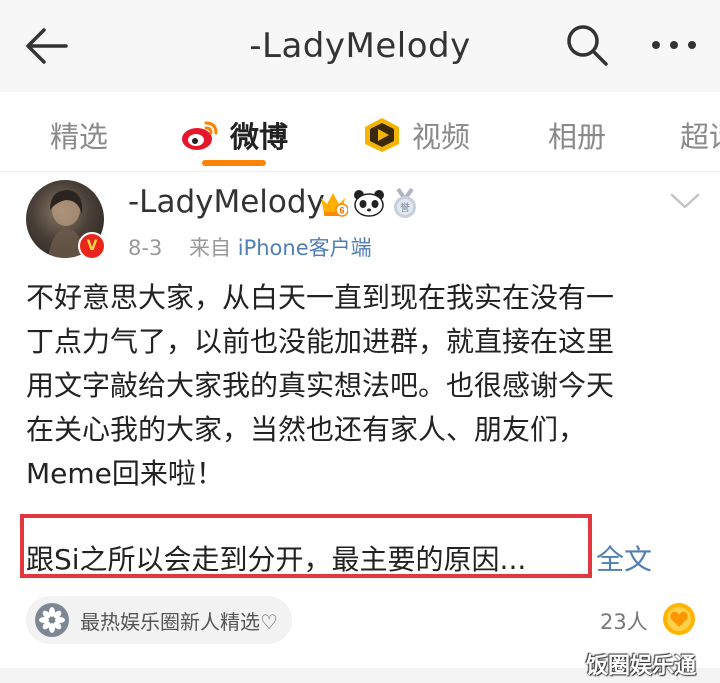 The height and width of the screenshot is (683, 720). Describe the element at coordinates (405, 207) in the screenshot. I see `svg-text: 誉` at that location.